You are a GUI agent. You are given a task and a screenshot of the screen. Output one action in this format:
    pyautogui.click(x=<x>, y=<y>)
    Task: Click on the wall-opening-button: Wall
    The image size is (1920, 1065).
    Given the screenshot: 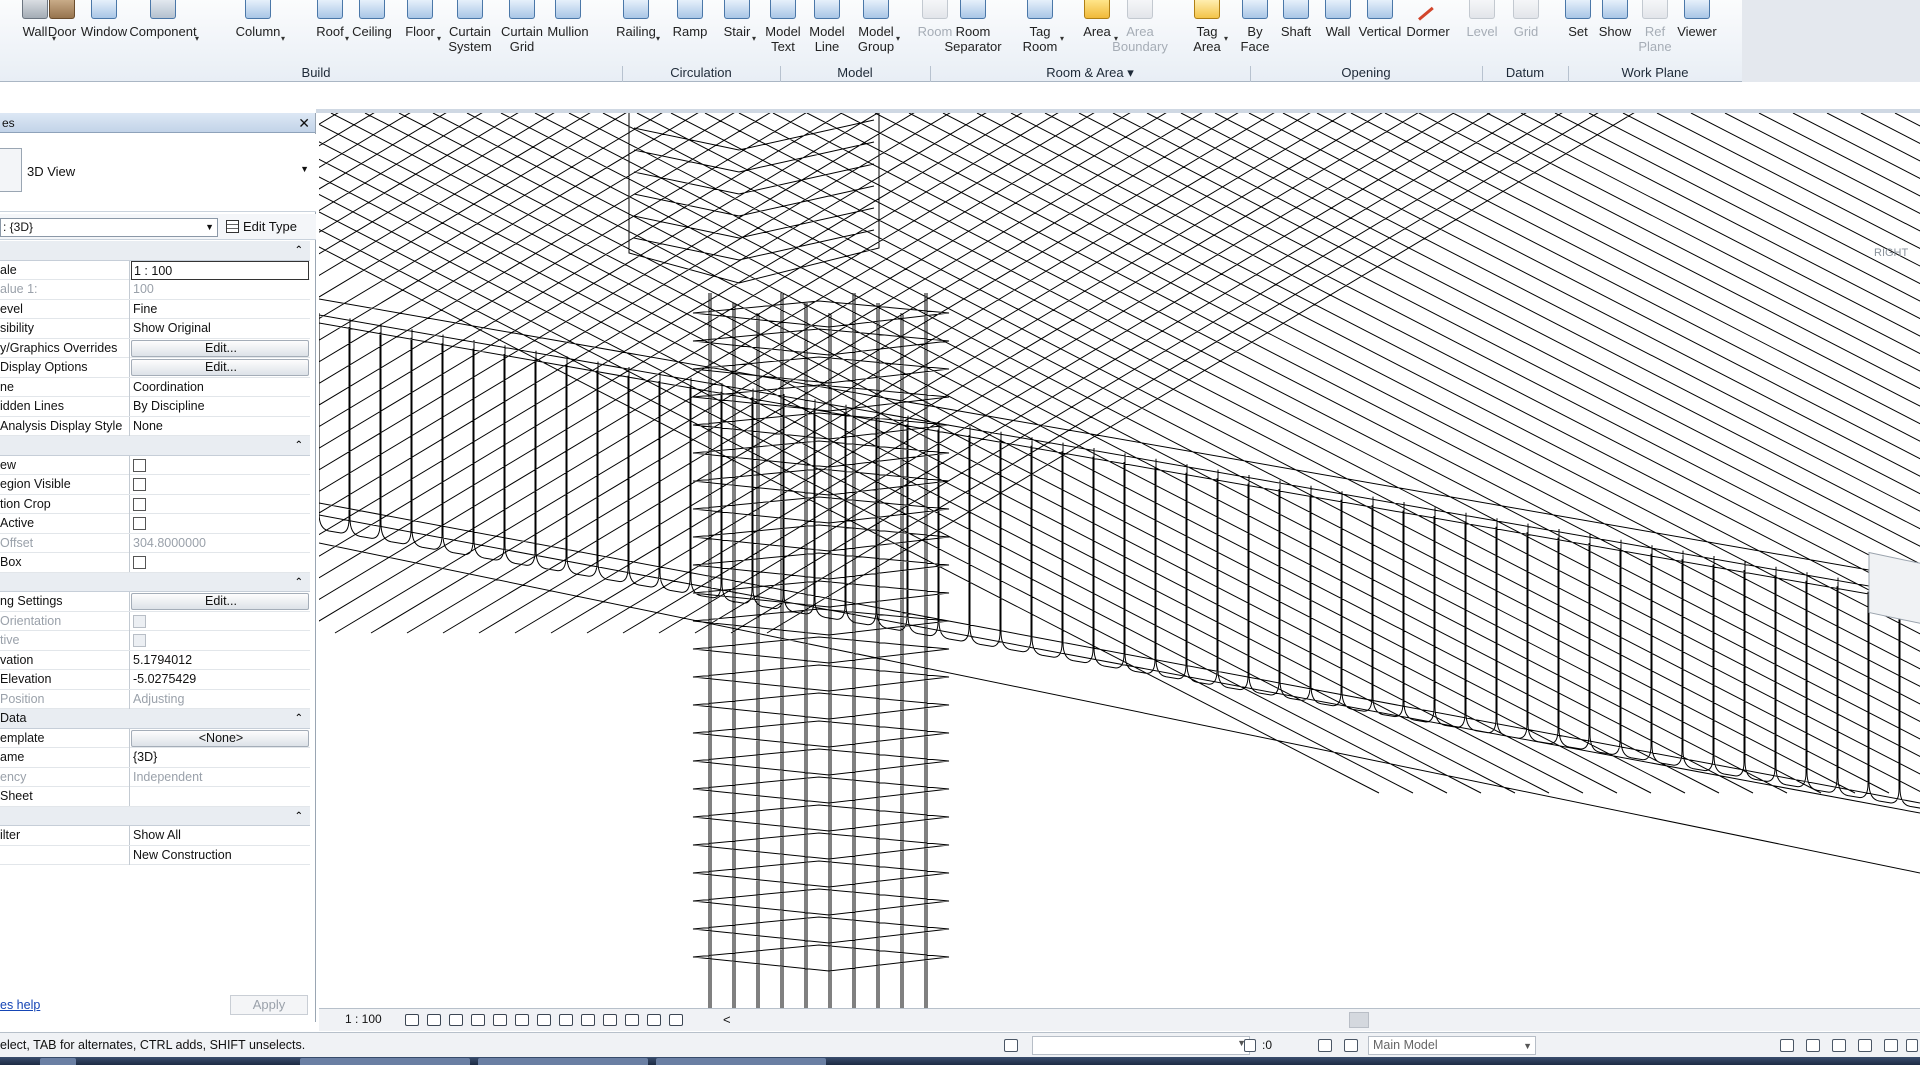 What is the action you would take?
    pyautogui.click(x=1338, y=30)
    